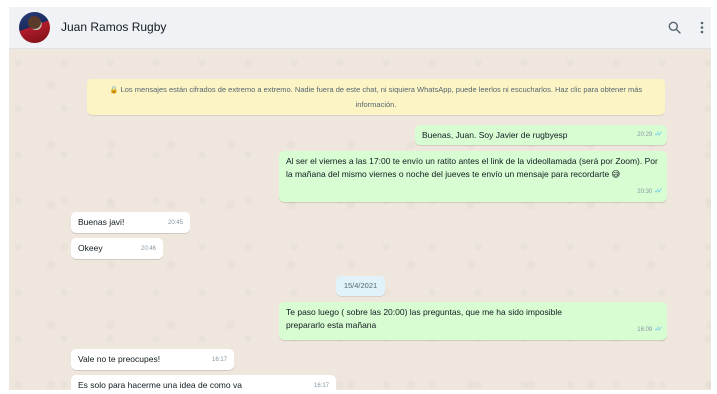 This screenshot has height=394, width=717. What do you see at coordinates (90, 248) in the screenshot?
I see `message-text: Okeey` at bounding box center [90, 248].